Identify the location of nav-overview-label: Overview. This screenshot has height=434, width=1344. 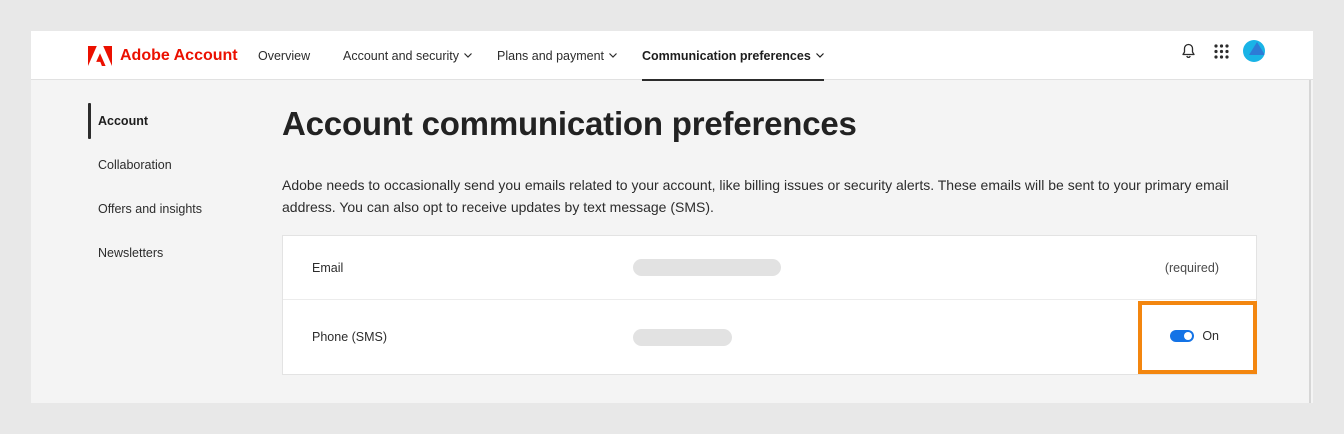
(284, 55).